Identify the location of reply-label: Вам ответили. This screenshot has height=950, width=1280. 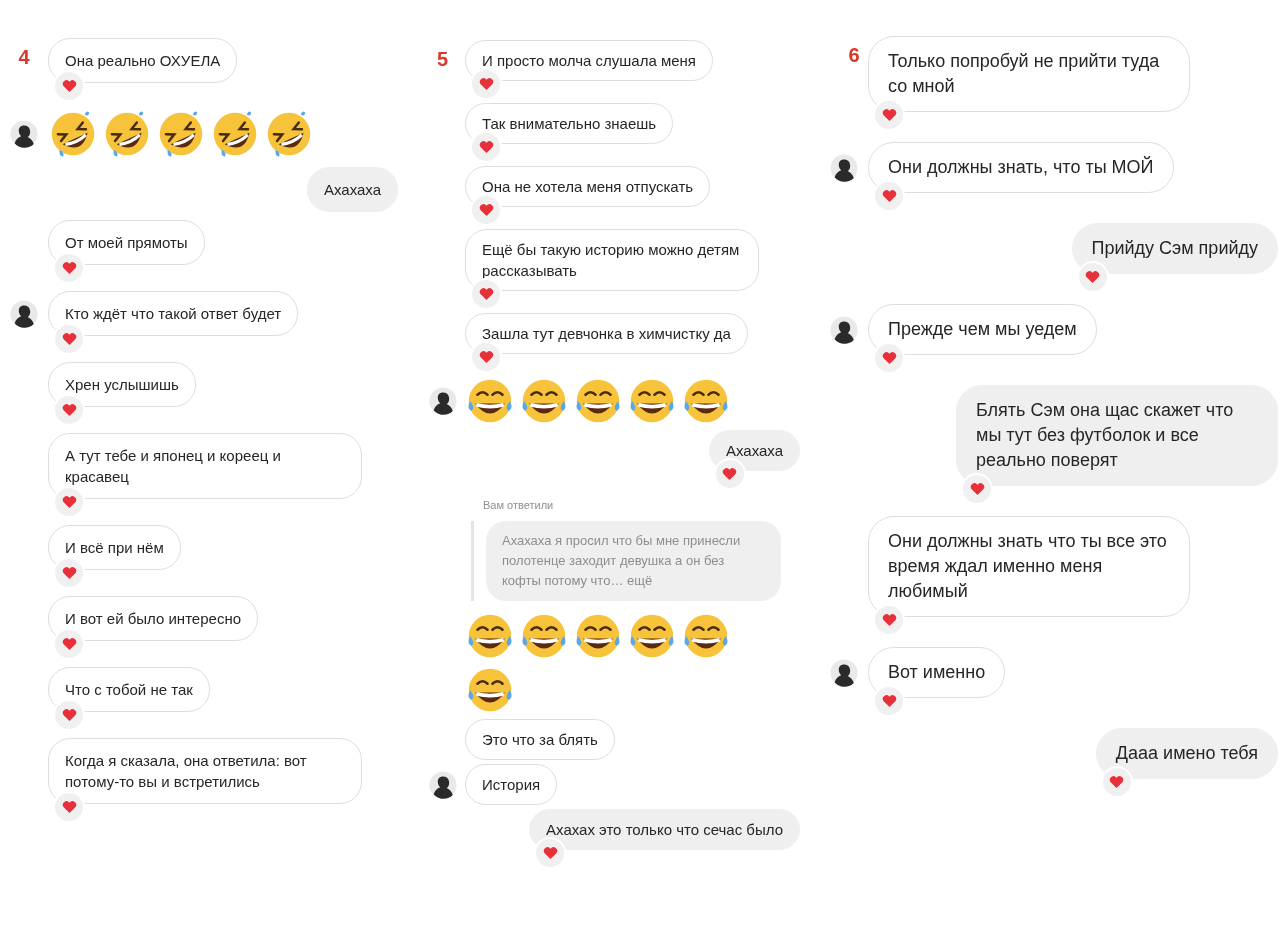
(519, 505).